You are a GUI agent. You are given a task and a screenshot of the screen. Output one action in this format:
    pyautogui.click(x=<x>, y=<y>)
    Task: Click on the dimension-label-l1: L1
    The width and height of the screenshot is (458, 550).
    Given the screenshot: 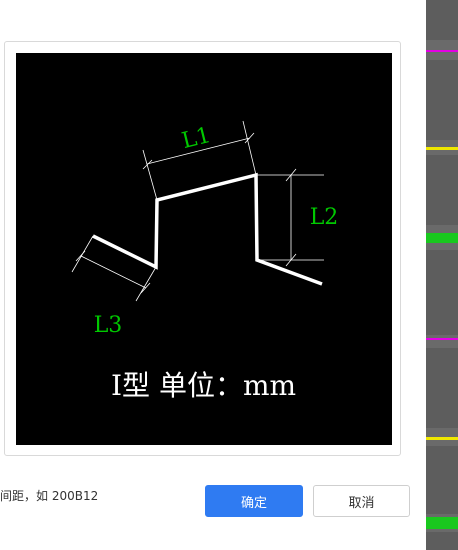 What is the action you would take?
    pyautogui.click(x=196, y=138)
    